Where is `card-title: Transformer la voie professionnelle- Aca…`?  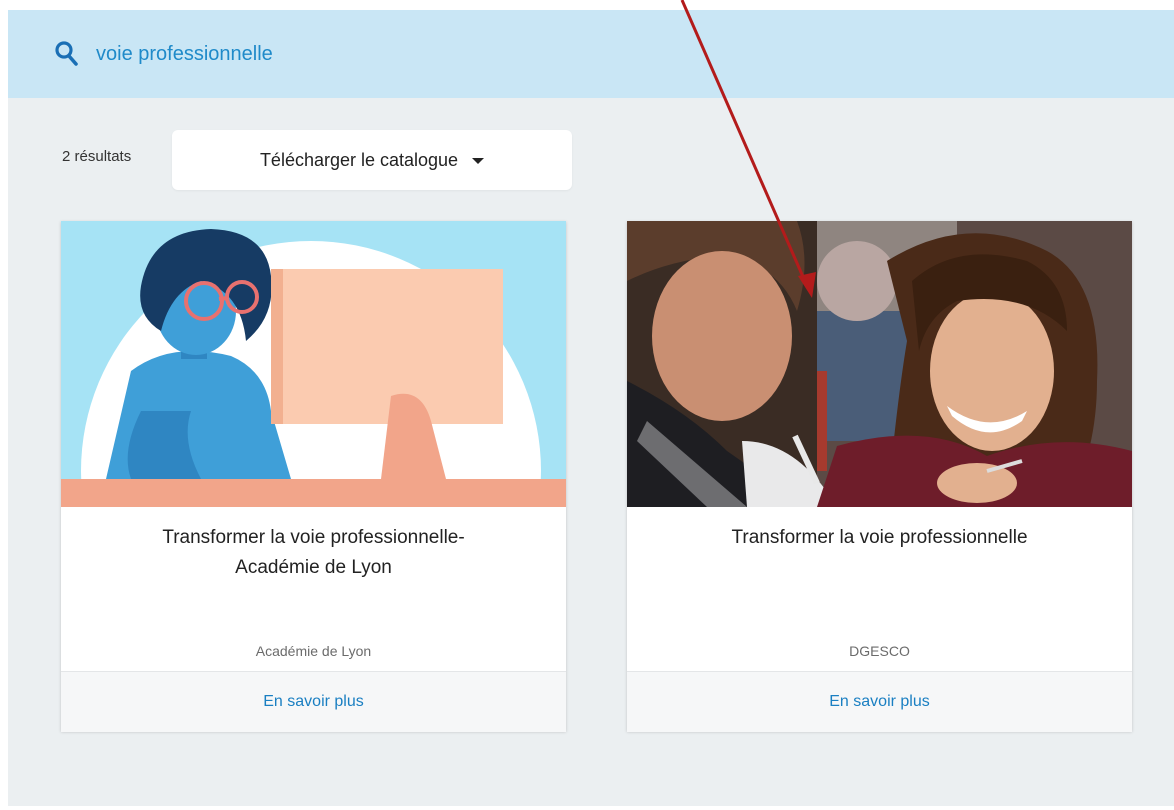
card-title: Transformer la voie professionnelle- Aca… is located at coordinates (313, 553).